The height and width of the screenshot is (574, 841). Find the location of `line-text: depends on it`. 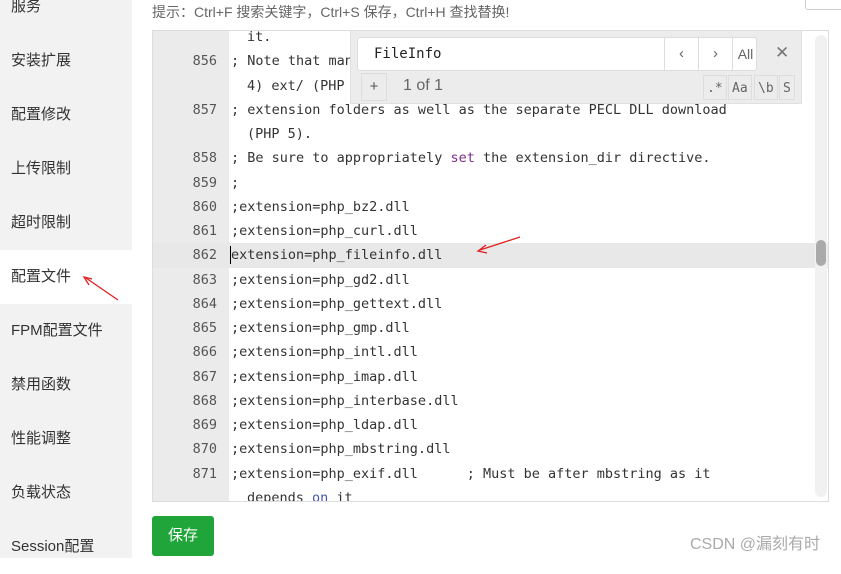

line-text: depends on it is located at coordinates (300, 494).